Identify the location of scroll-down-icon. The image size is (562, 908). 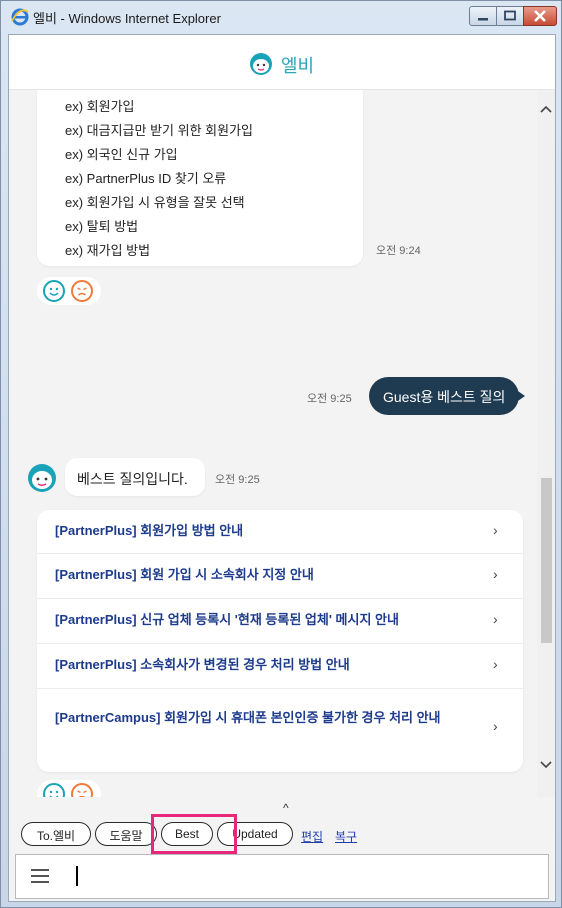
(546, 765).